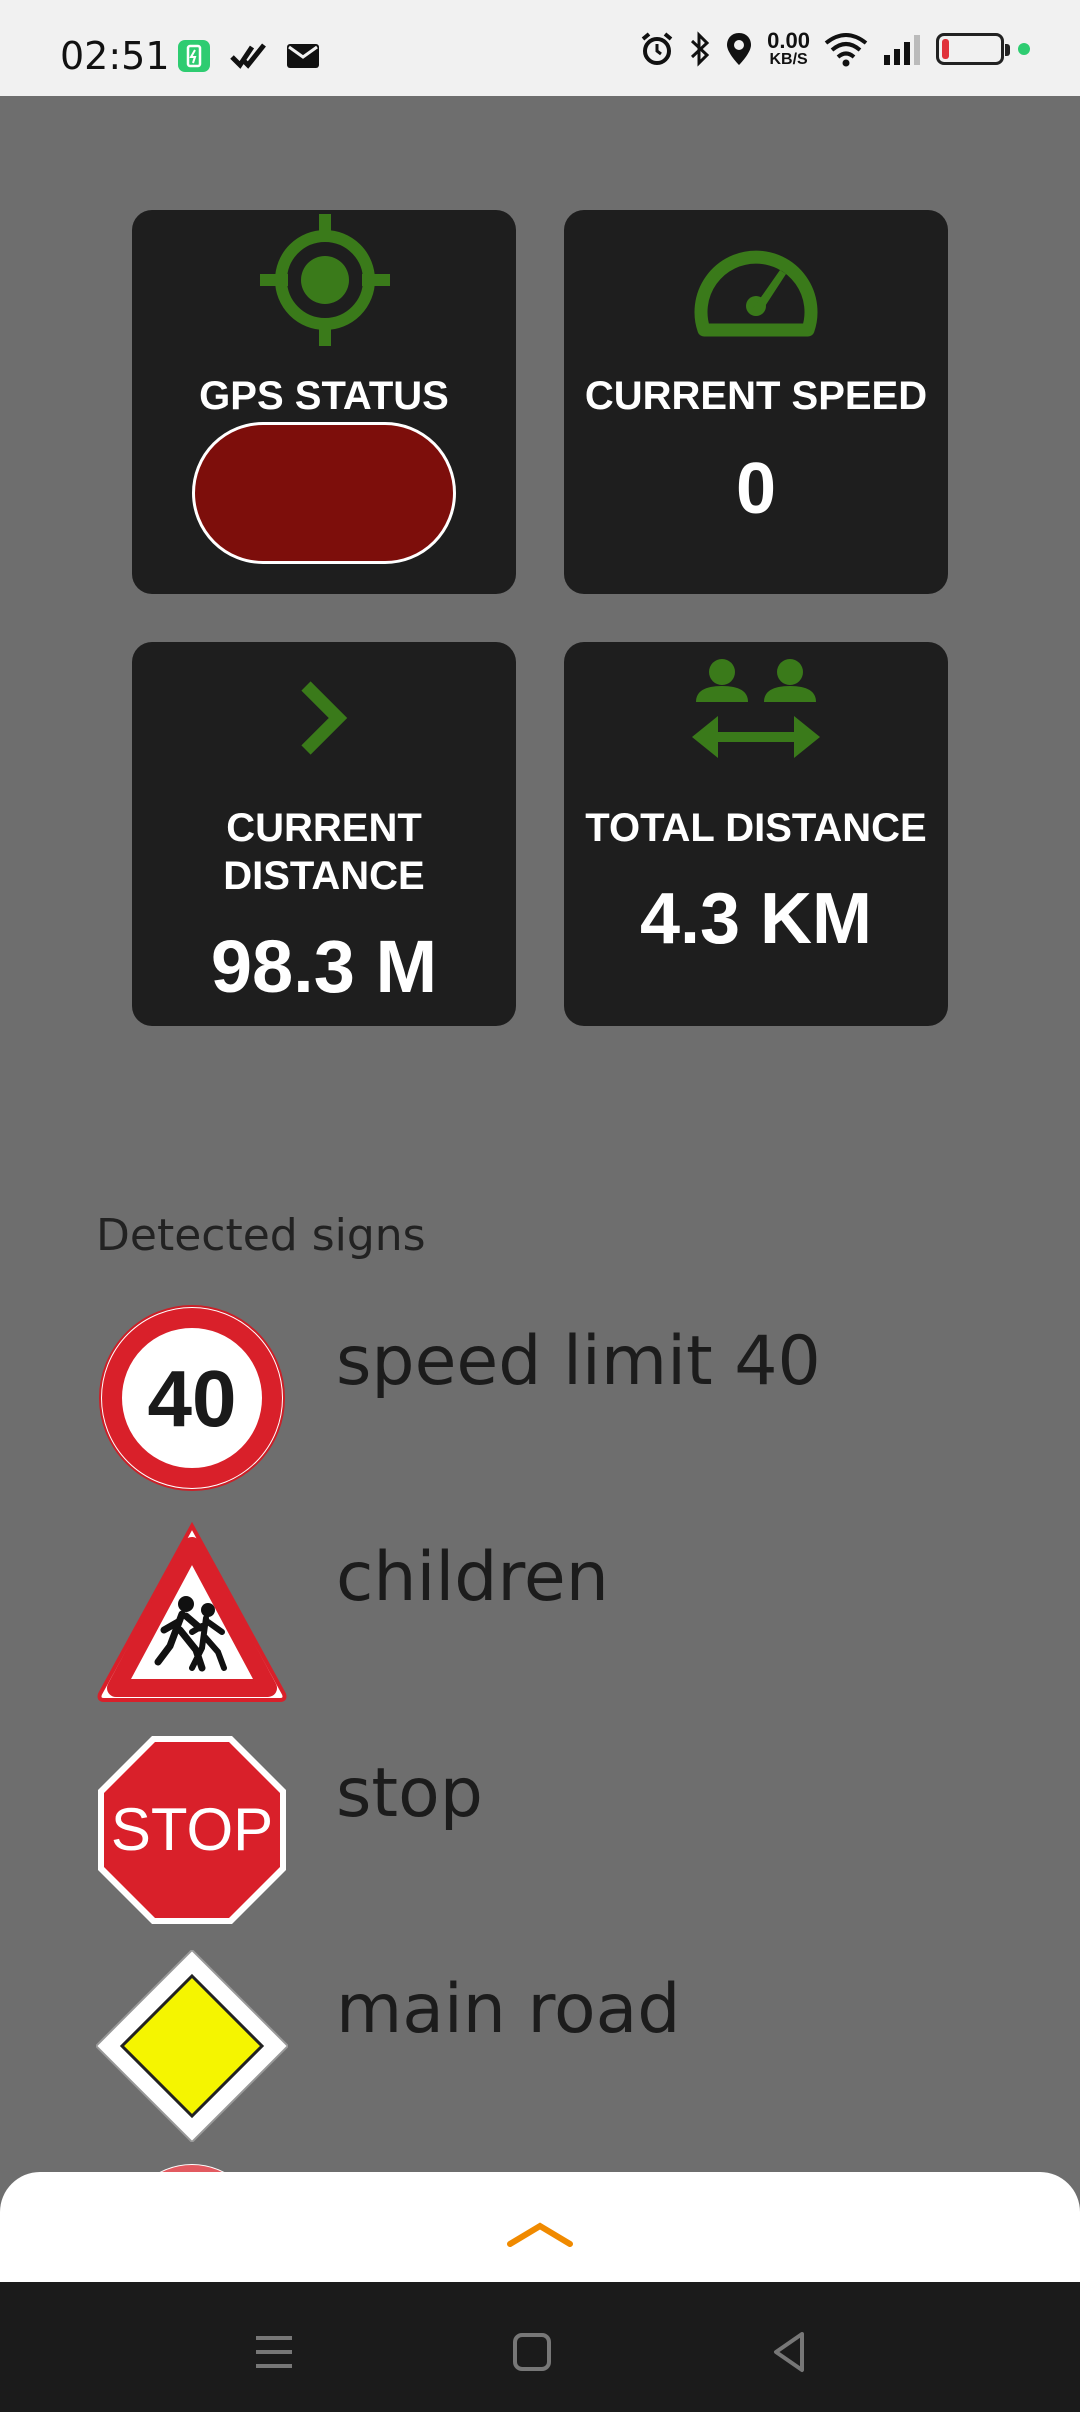  I want to click on speedometer-icon, so click(756, 293).